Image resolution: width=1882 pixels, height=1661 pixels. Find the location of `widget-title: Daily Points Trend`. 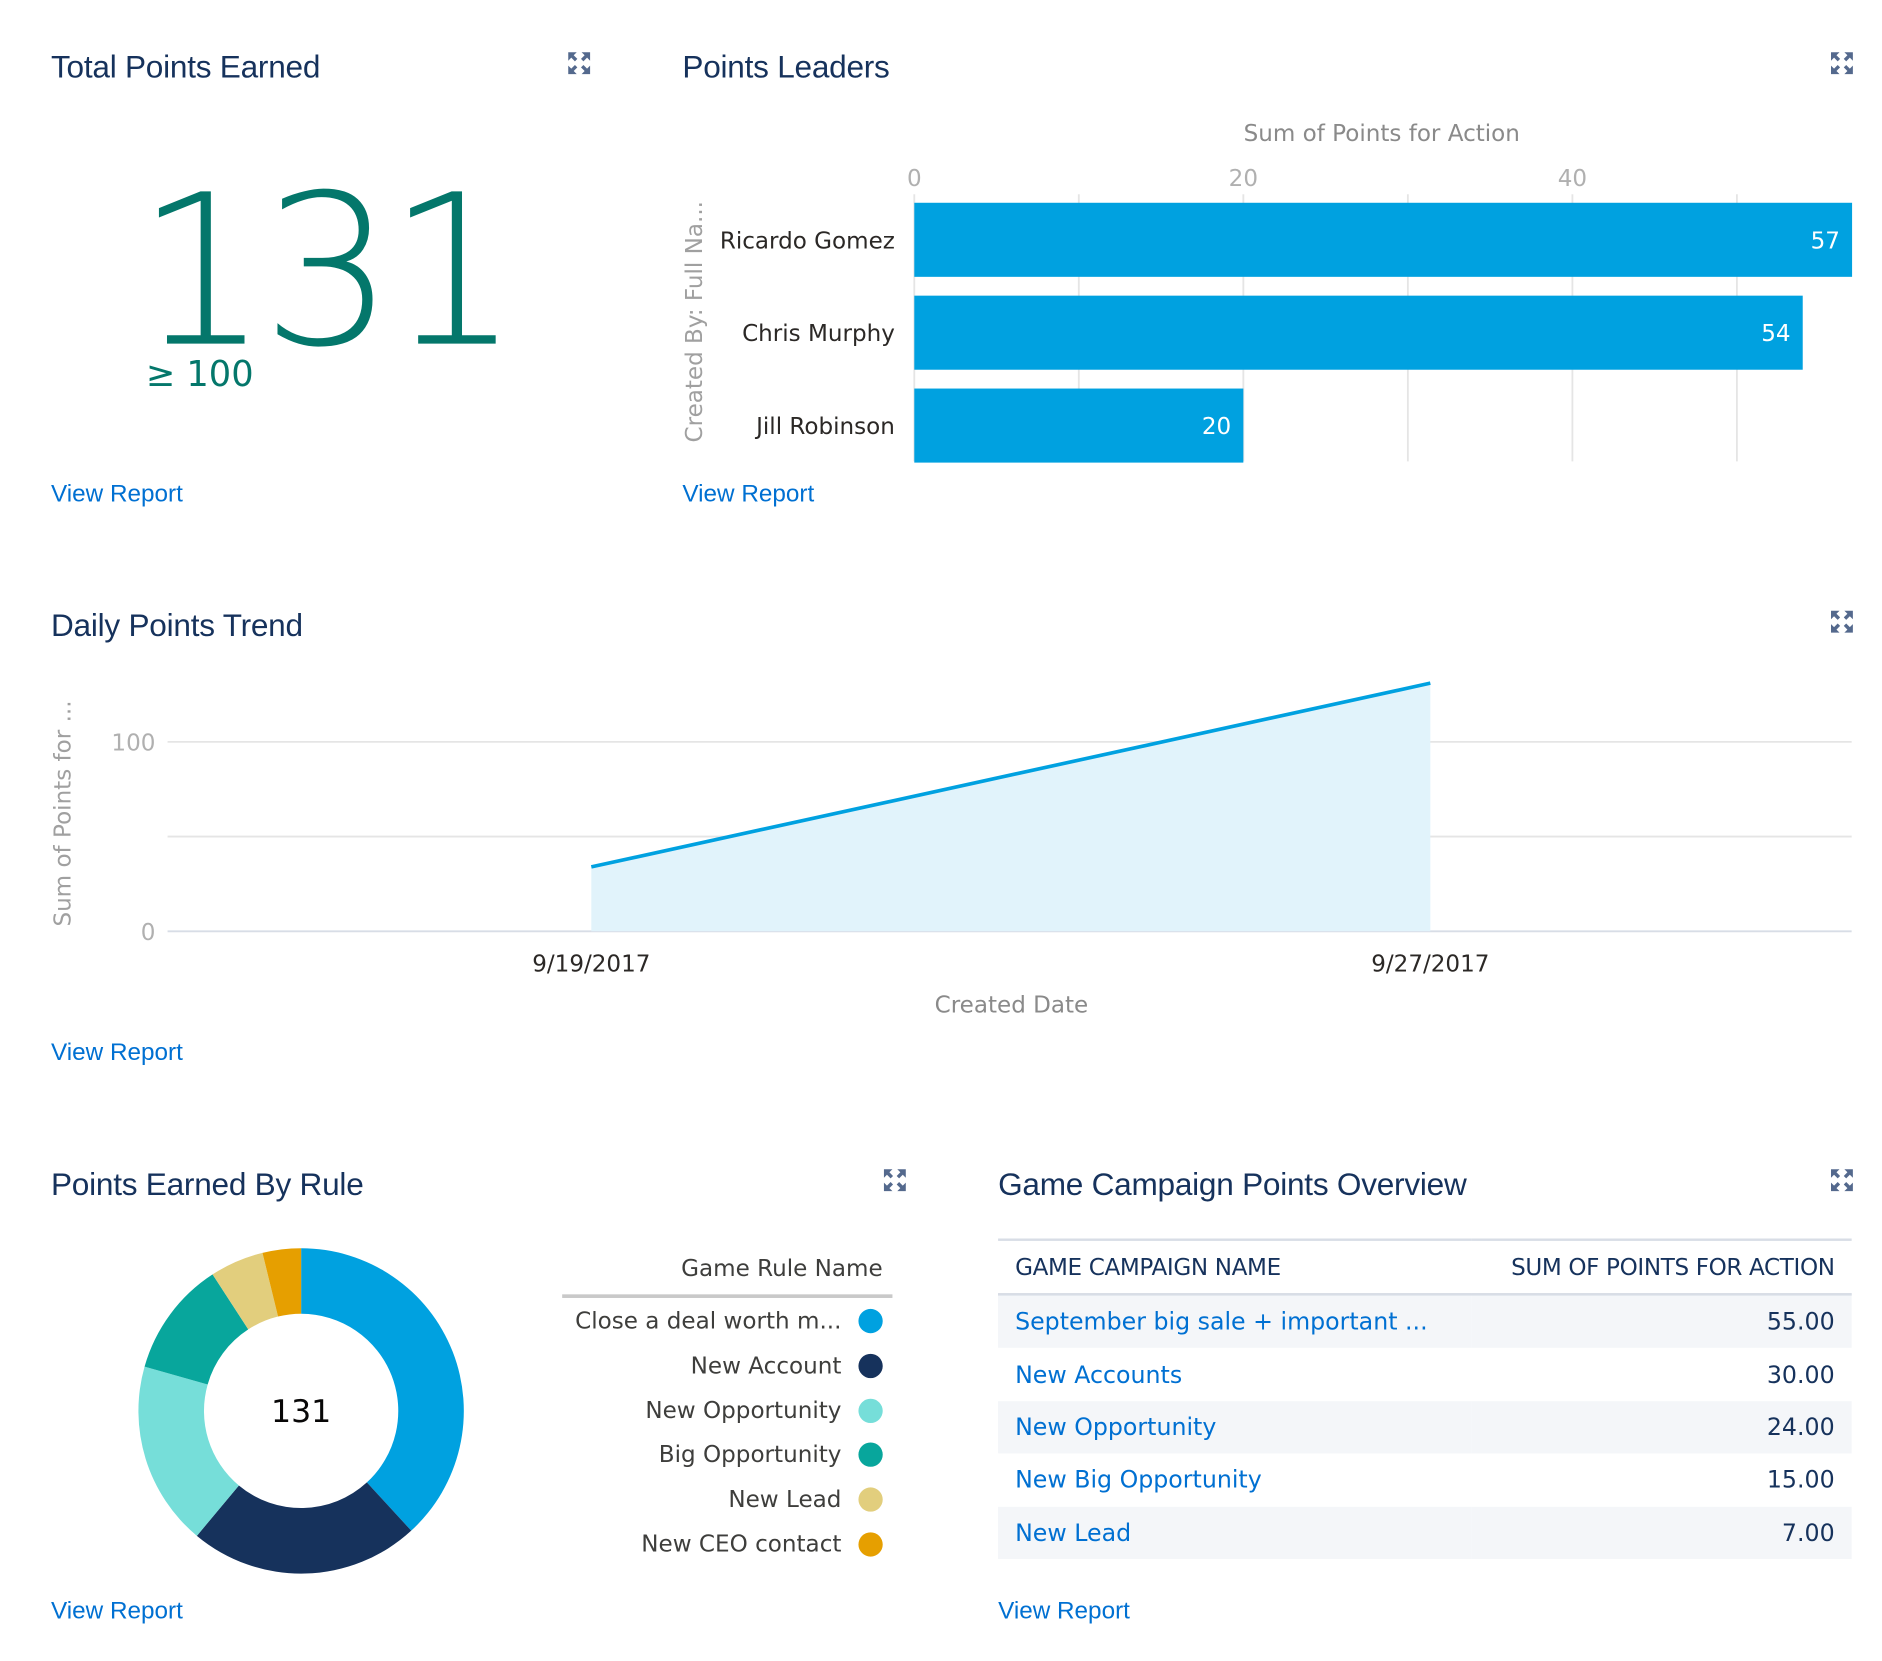

widget-title: Daily Points Trend is located at coordinates (176, 625).